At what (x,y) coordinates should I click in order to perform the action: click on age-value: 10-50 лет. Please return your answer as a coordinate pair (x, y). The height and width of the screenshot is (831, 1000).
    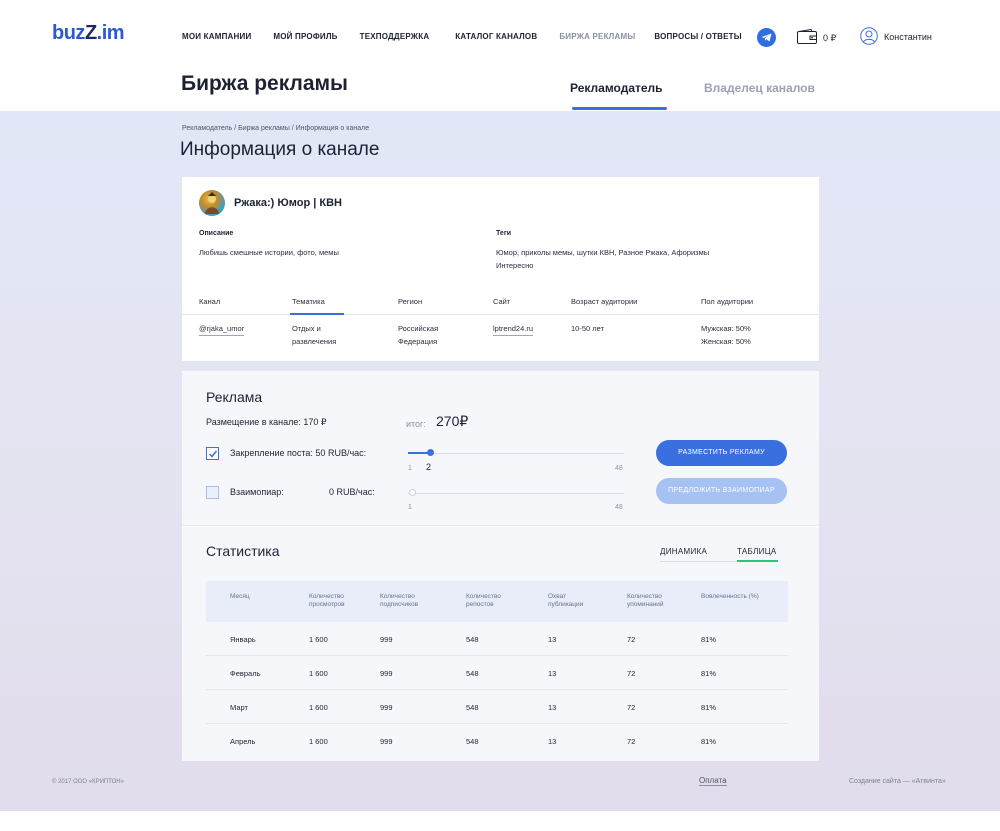
    Looking at the image, I should click on (587, 328).